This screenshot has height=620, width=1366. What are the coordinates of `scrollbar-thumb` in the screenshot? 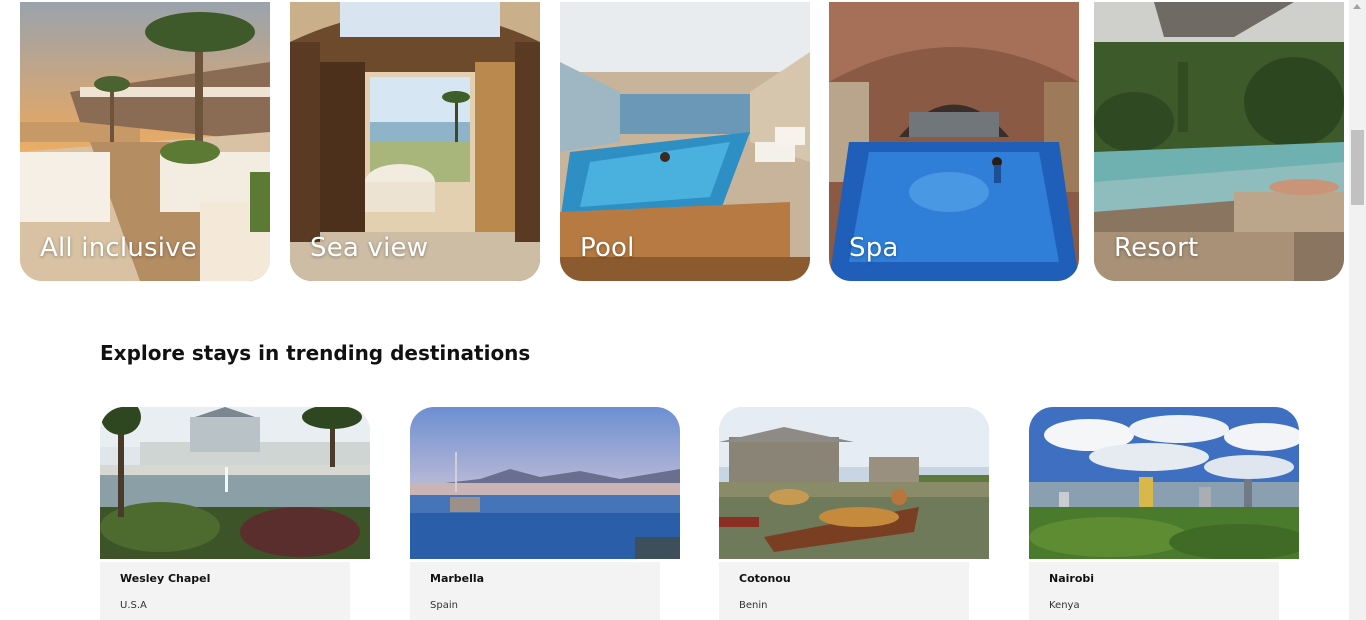 It's located at (1357, 167).